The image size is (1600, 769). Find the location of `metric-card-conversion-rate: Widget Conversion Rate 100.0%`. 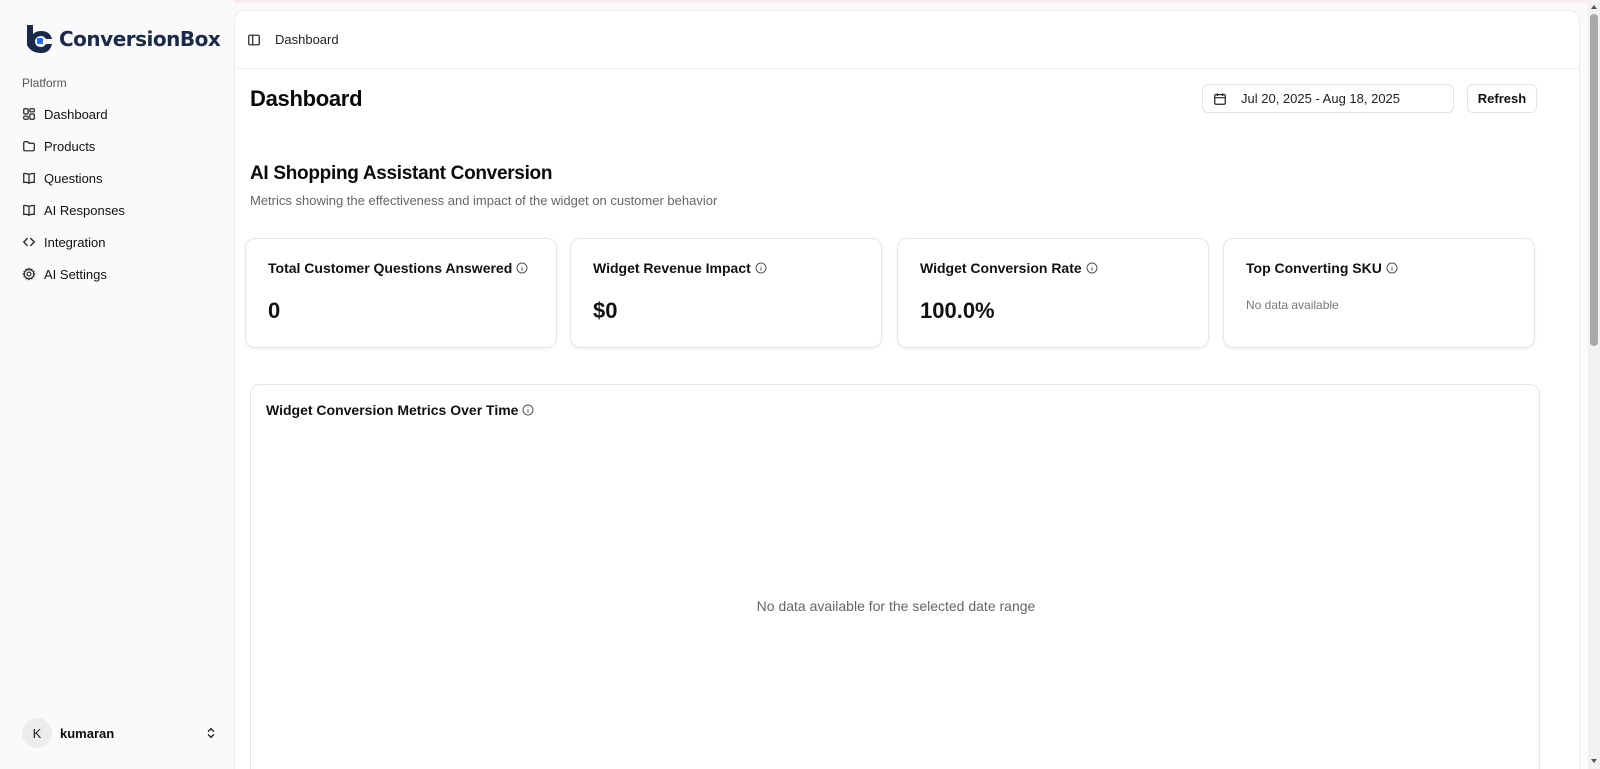

metric-card-conversion-rate: Widget Conversion Rate 100.0% is located at coordinates (1053, 293).